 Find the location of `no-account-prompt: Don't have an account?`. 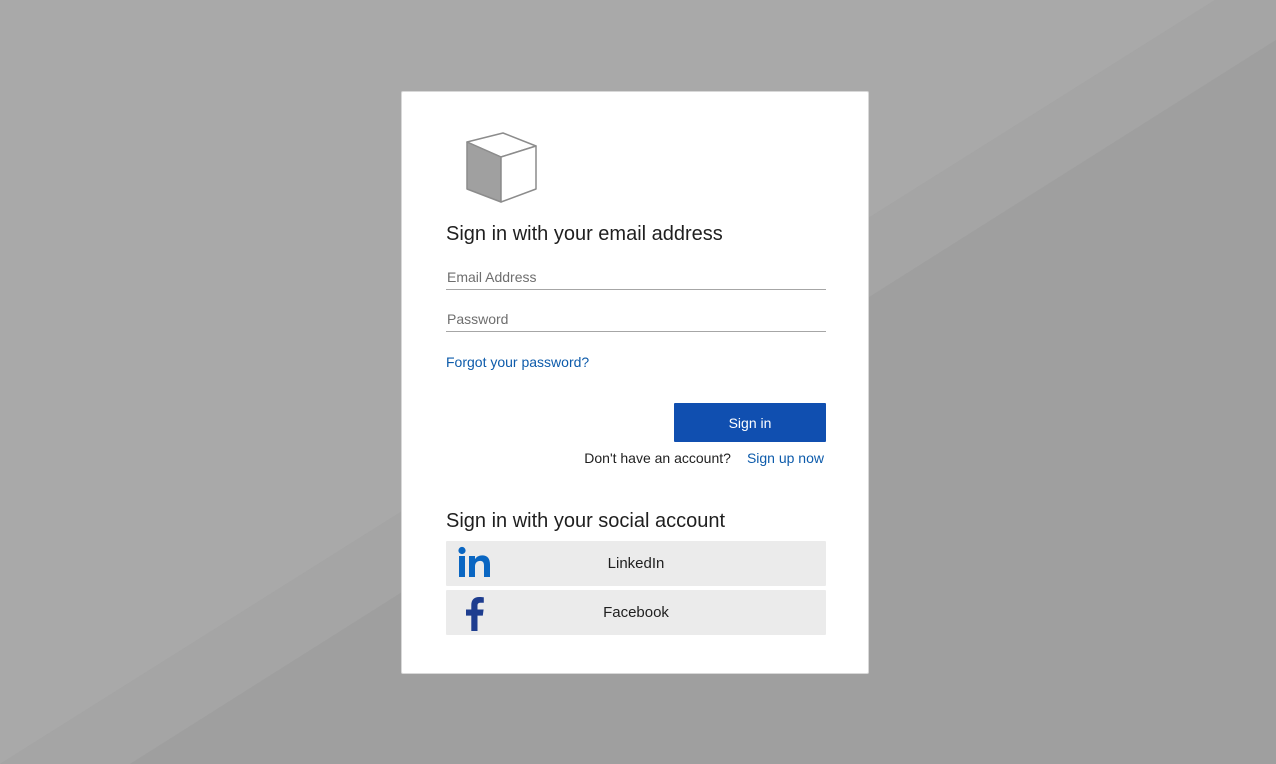

no-account-prompt: Don't have an account? is located at coordinates (657, 458).